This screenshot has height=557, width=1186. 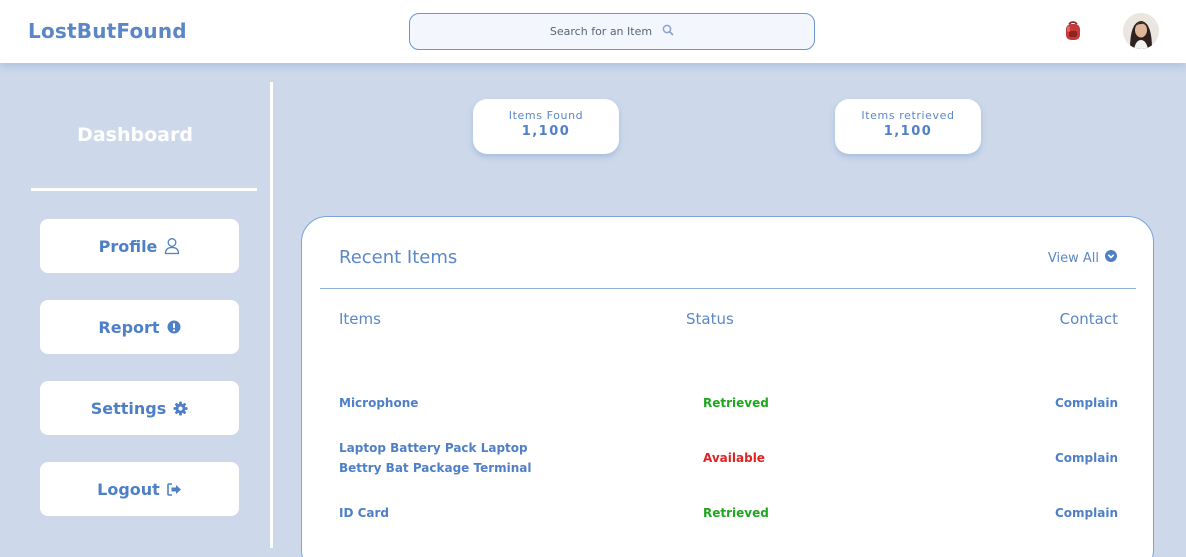 What do you see at coordinates (1111, 258) in the screenshot?
I see `chevron-down-circle-icon` at bounding box center [1111, 258].